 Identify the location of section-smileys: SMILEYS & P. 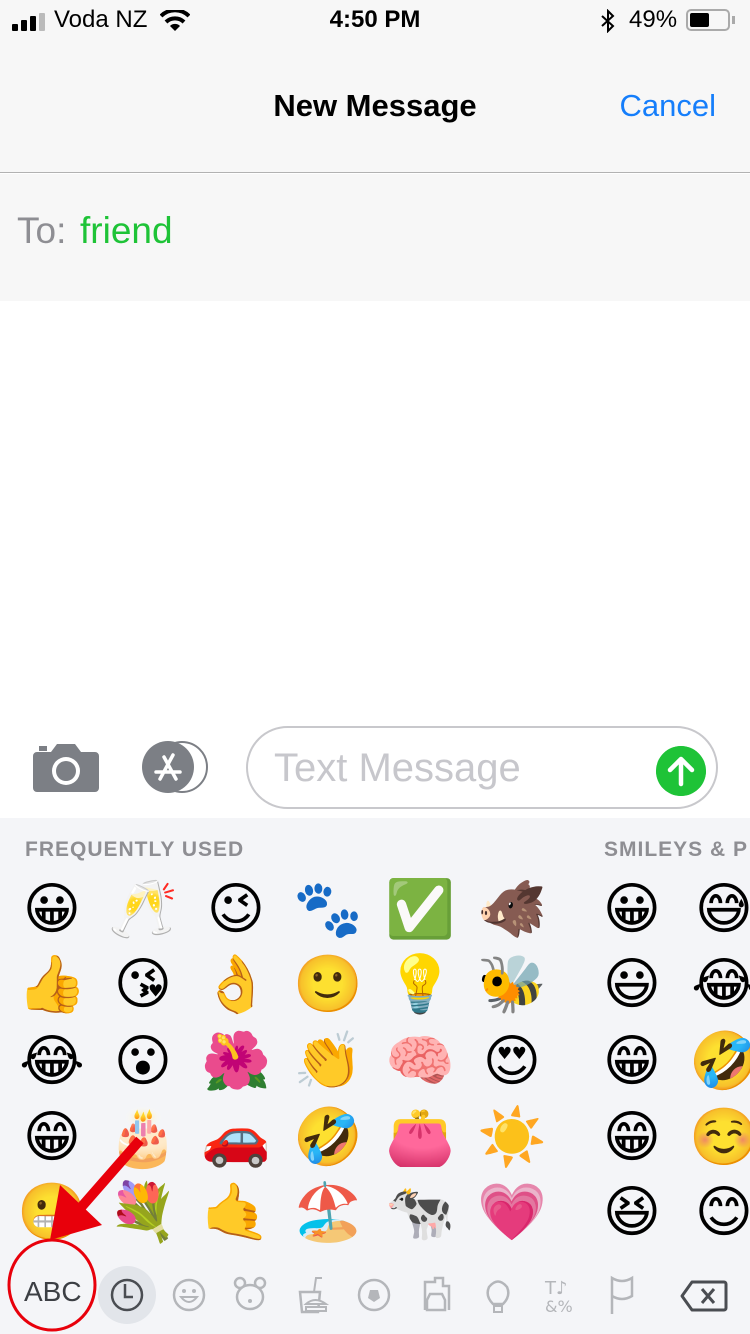
(676, 849).